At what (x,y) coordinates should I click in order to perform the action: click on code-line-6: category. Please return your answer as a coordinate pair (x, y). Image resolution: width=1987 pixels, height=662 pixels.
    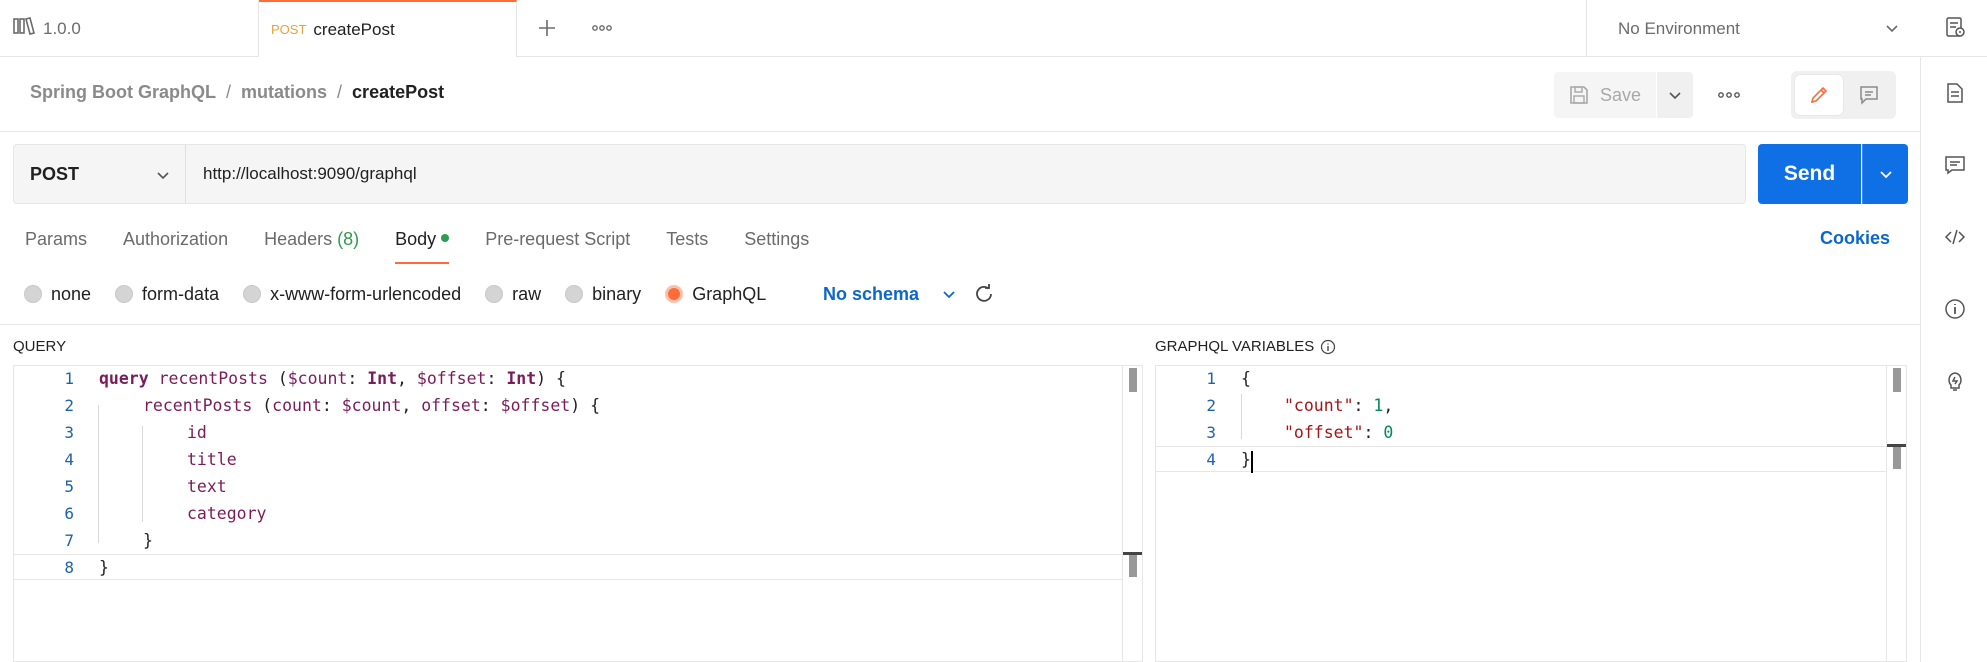
    Looking at the image, I should click on (227, 513).